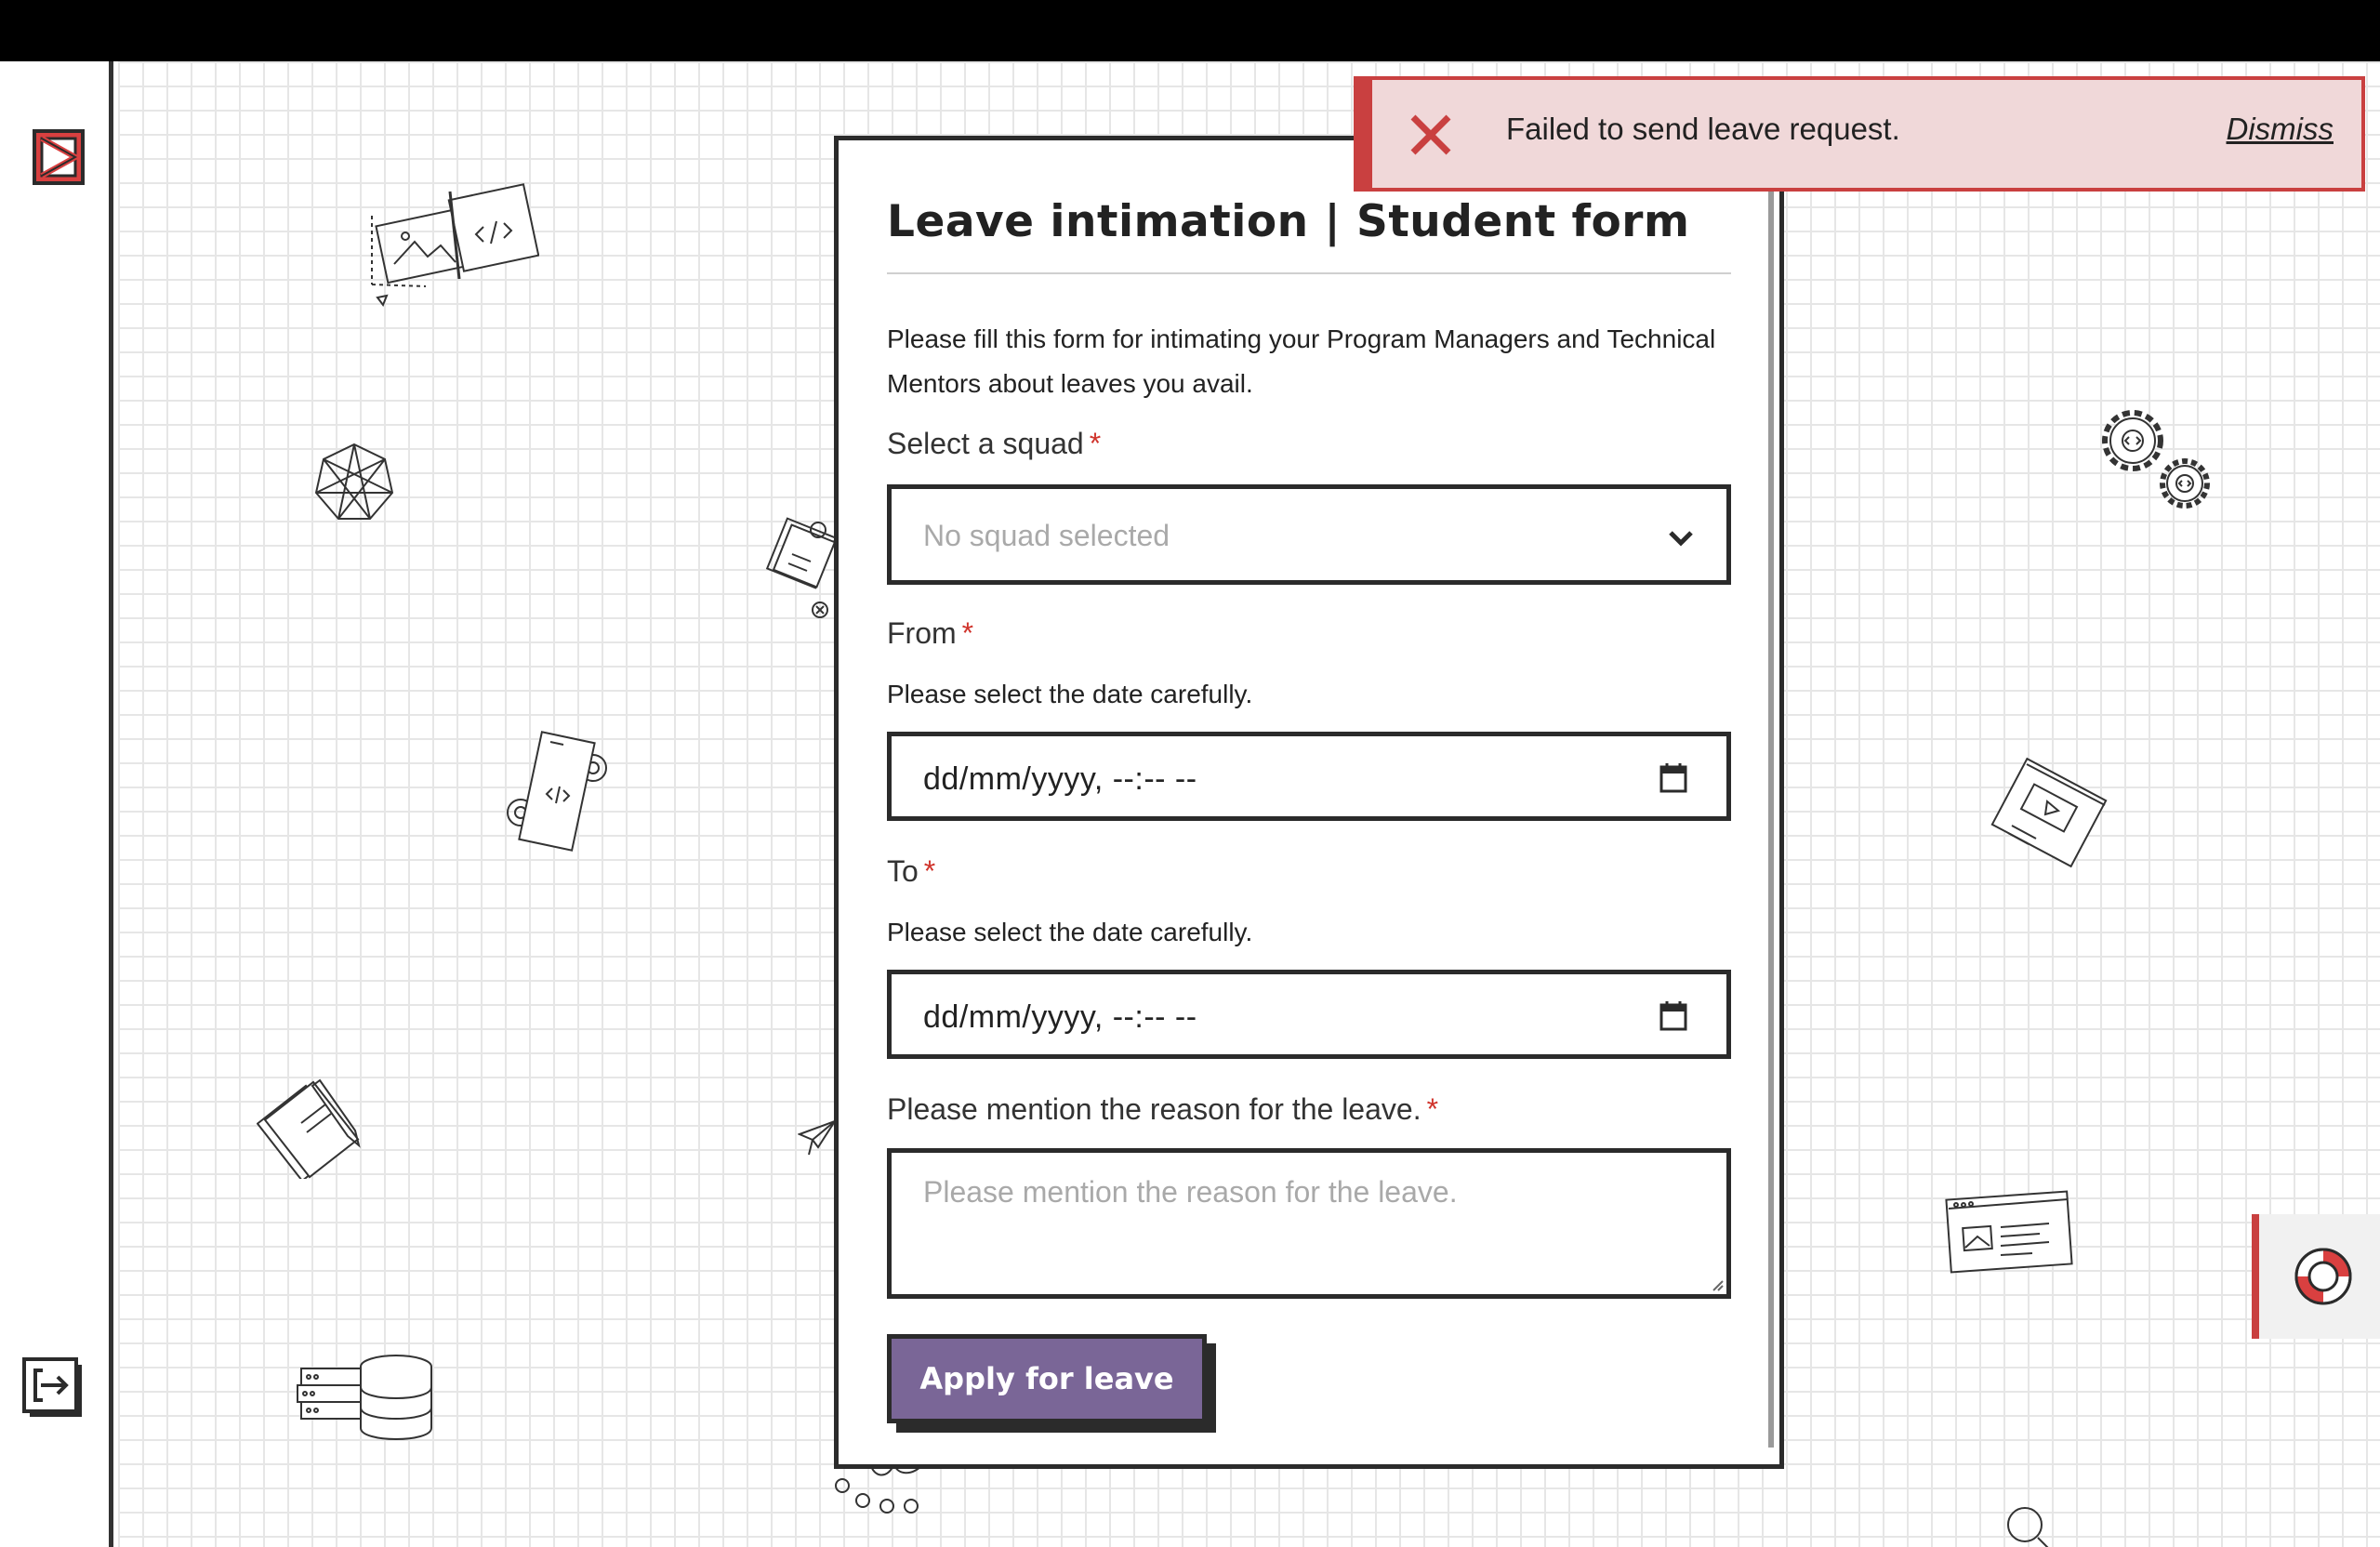  Describe the element at coordinates (1047, 1378) in the screenshot. I see `apply-for-leave-button: Apply for leave` at that location.